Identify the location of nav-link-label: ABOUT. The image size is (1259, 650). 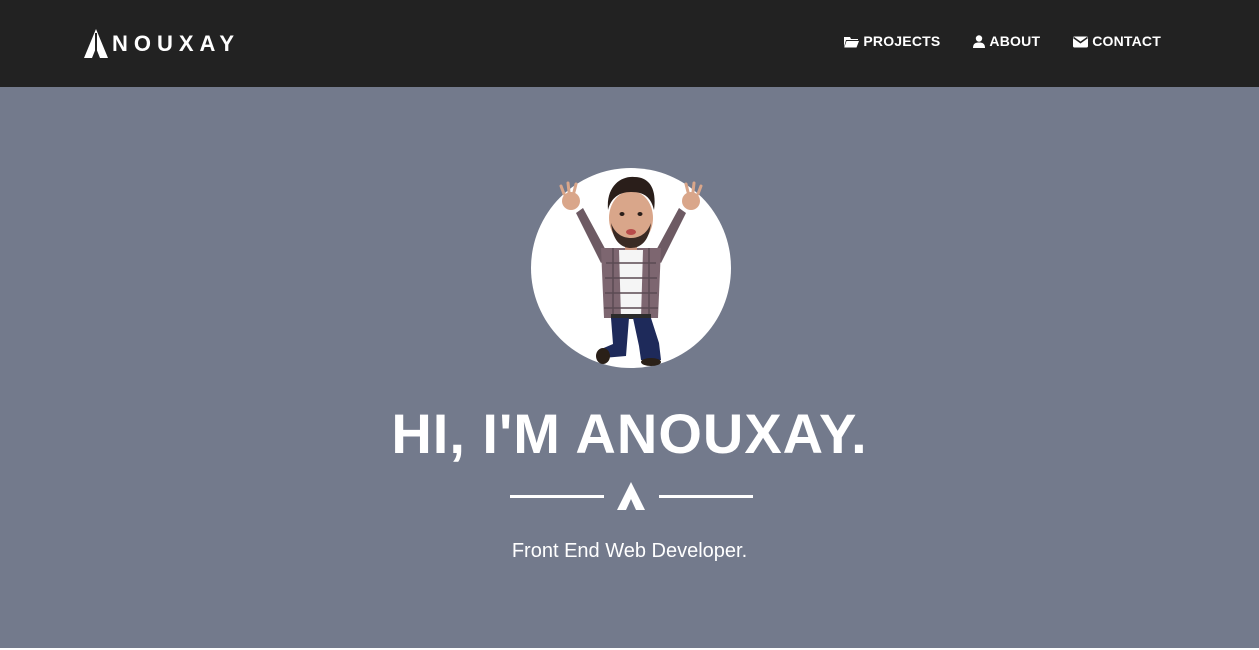
(1015, 41).